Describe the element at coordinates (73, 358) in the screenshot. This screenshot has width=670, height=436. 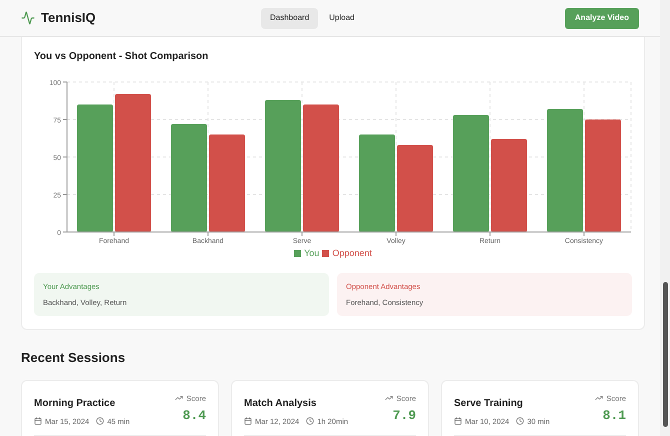
I see `section-title: Recent Sessions` at that location.